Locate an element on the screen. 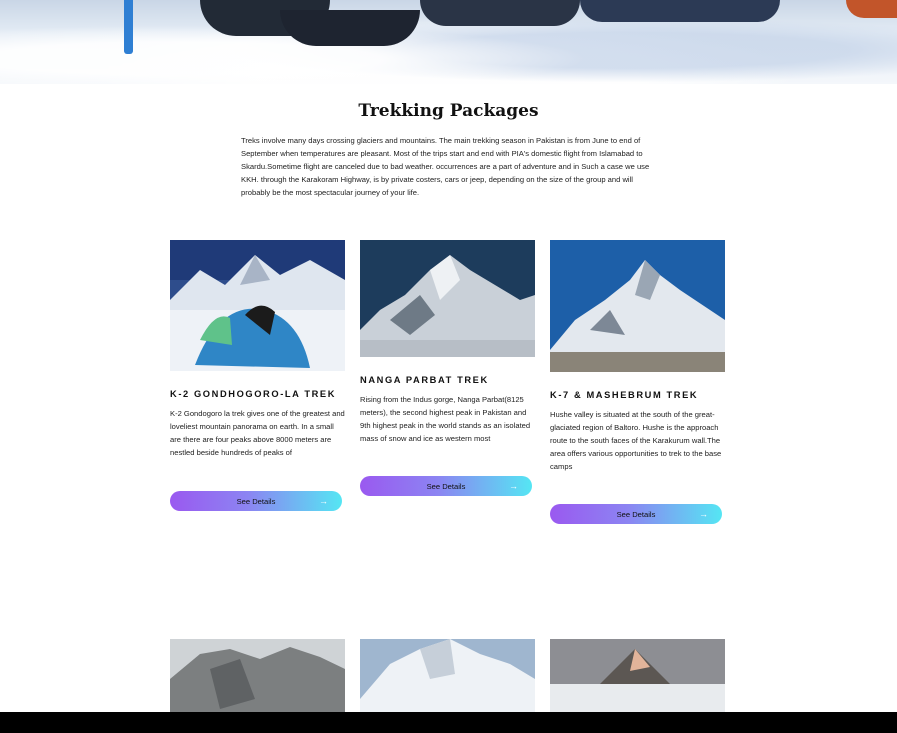  card-title: NANGA PARBAT TREK is located at coordinates (424, 380).